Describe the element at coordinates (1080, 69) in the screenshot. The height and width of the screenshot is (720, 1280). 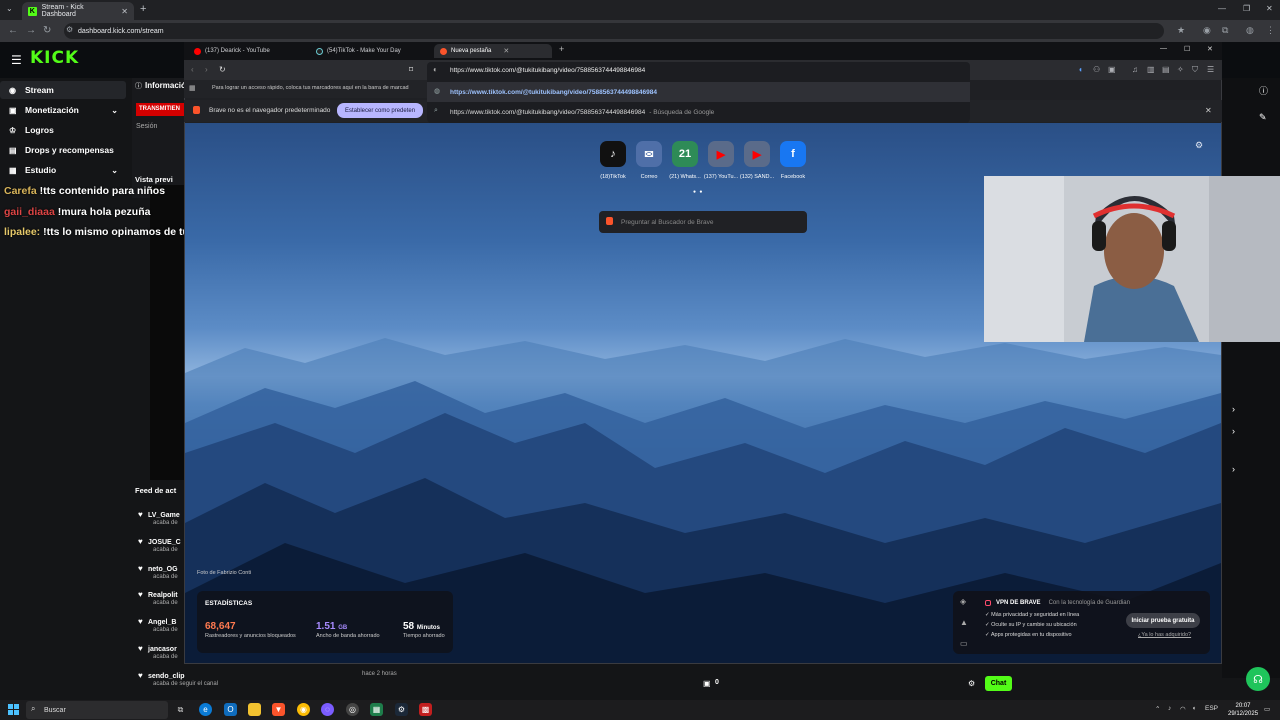
I see `audio-icon: ◖` at that location.